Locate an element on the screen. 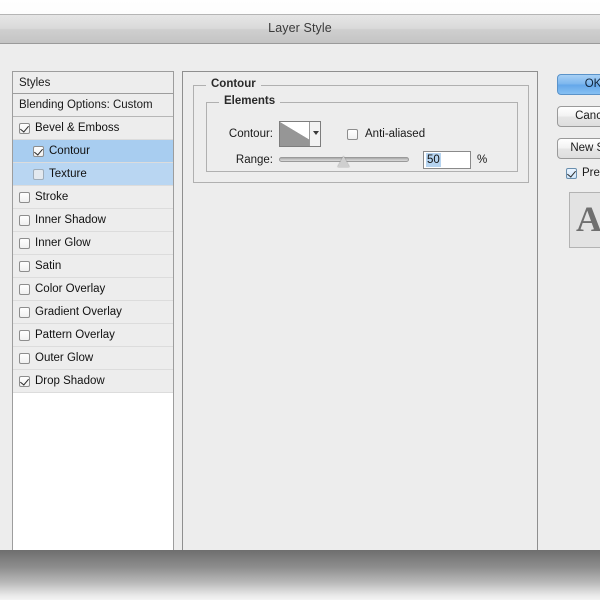  contour-field-row: Contour: Anti-aliased is located at coordinates (321, 134).